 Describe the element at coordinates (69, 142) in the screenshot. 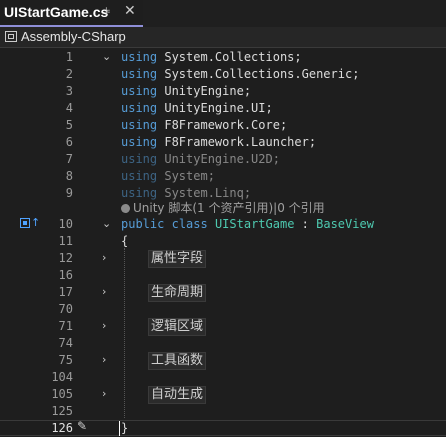

I see `line-number: 6` at that location.